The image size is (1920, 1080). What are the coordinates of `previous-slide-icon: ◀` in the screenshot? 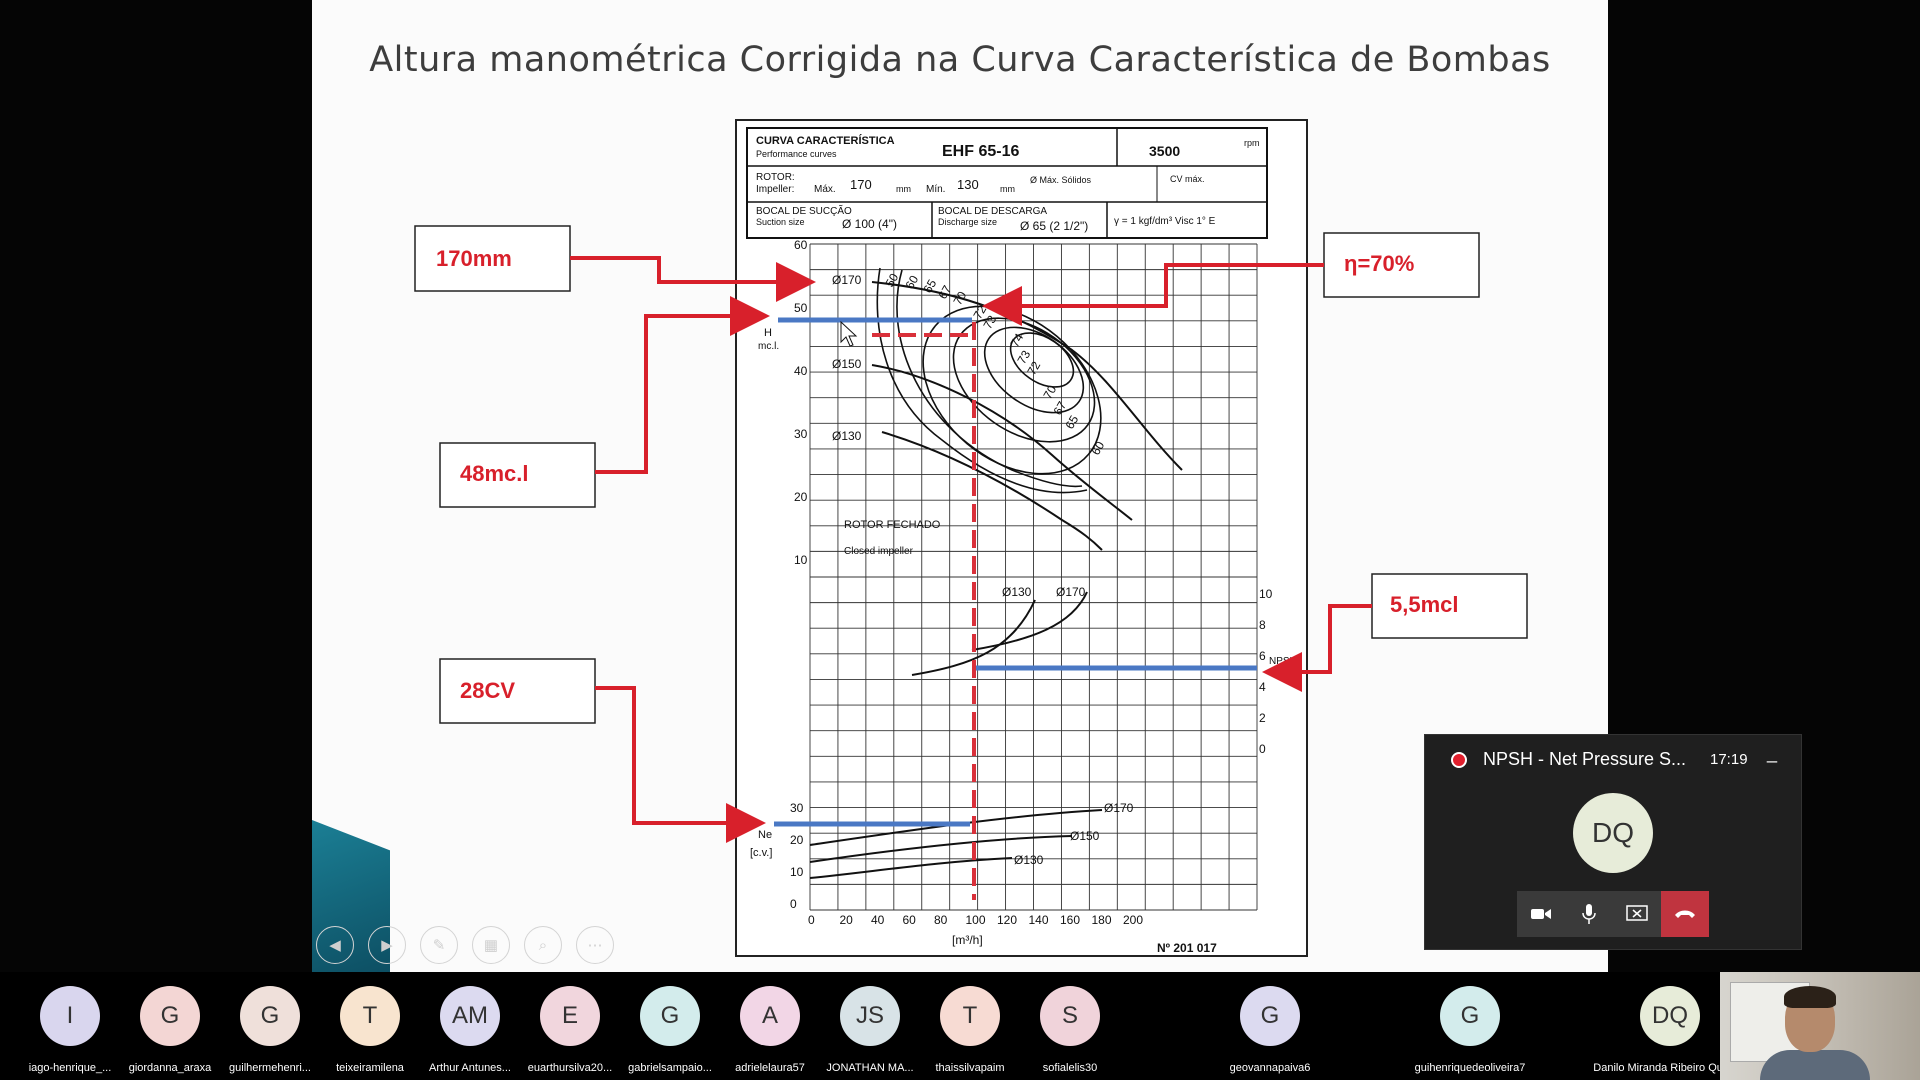 It's located at (335, 945).